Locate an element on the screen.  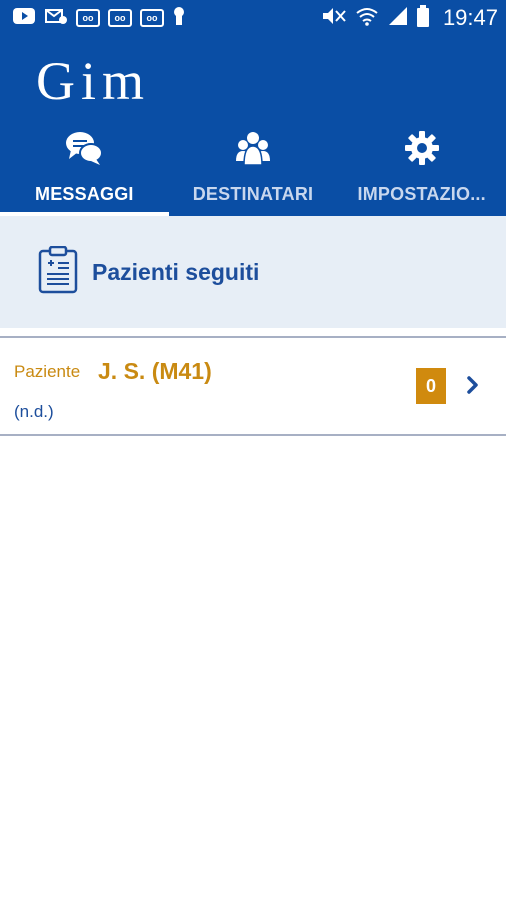
status-bar-left: oo oo oo is located at coordinates (99, 18).